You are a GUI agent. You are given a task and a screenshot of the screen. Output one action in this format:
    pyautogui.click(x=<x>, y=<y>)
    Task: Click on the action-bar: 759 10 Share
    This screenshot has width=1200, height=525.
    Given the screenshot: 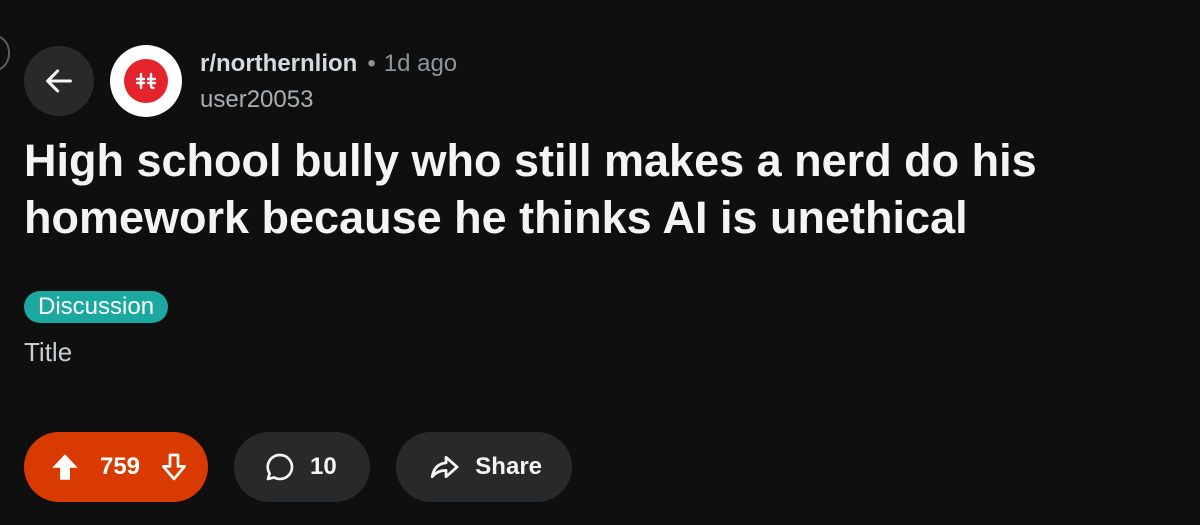 What is the action you would take?
    pyautogui.click(x=298, y=467)
    